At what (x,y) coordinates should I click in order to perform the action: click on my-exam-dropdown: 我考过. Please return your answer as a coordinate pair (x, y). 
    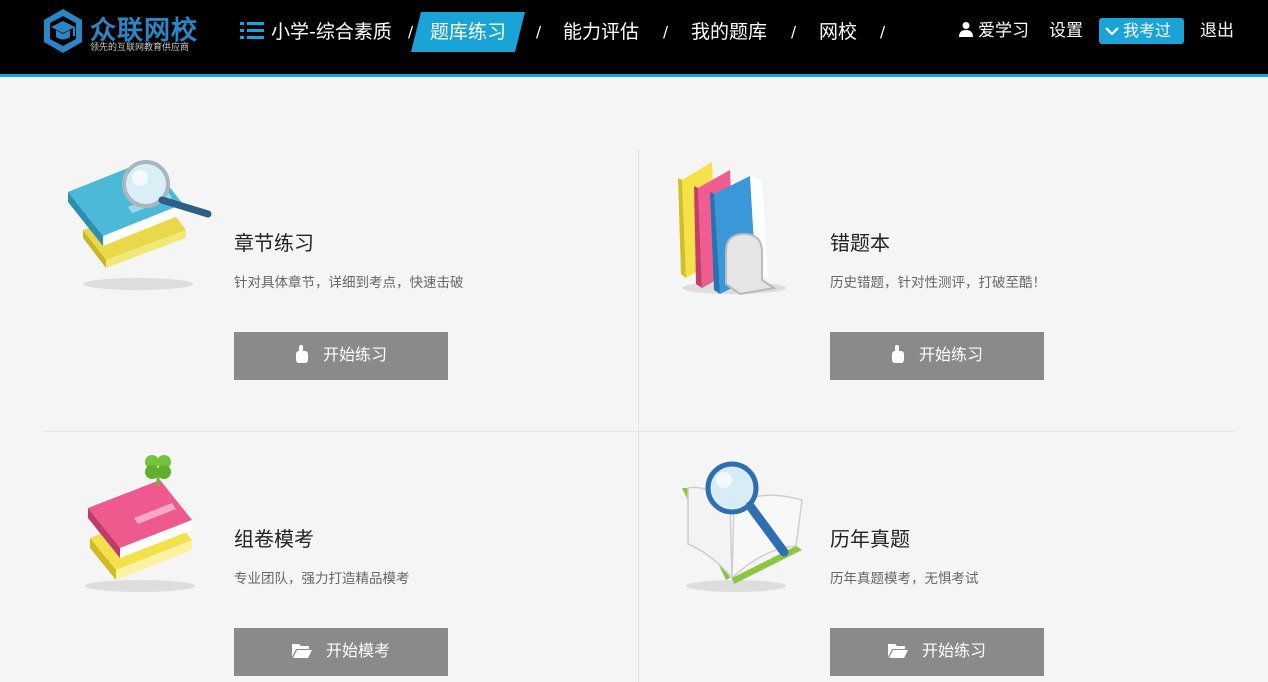
    Looking at the image, I should click on (1141, 31).